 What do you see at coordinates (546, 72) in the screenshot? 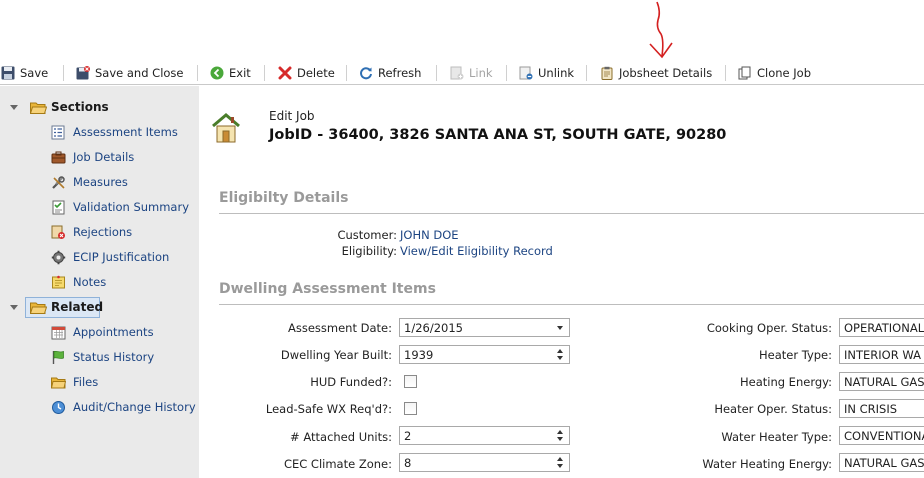
I see `unlink-button: Unlink` at bounding box center [546, 72].